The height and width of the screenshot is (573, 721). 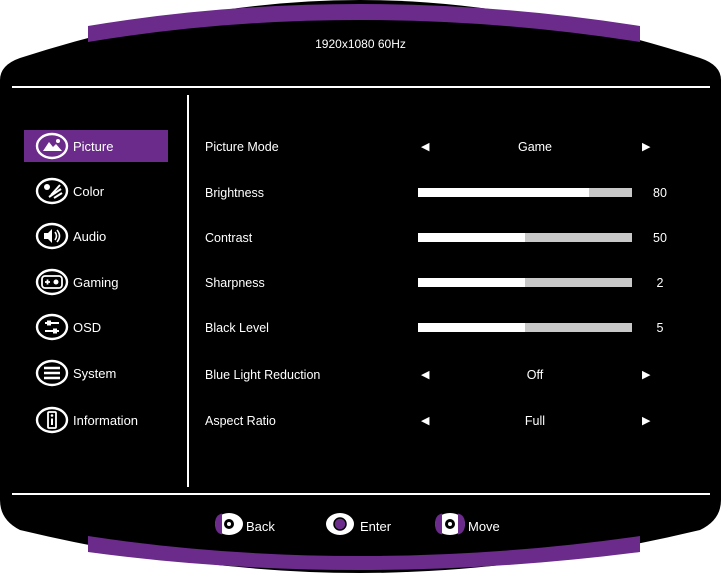 I want to click on setting-picture-mode: Picture Mode ◀ Game ▶, so click(x=440, y=148).